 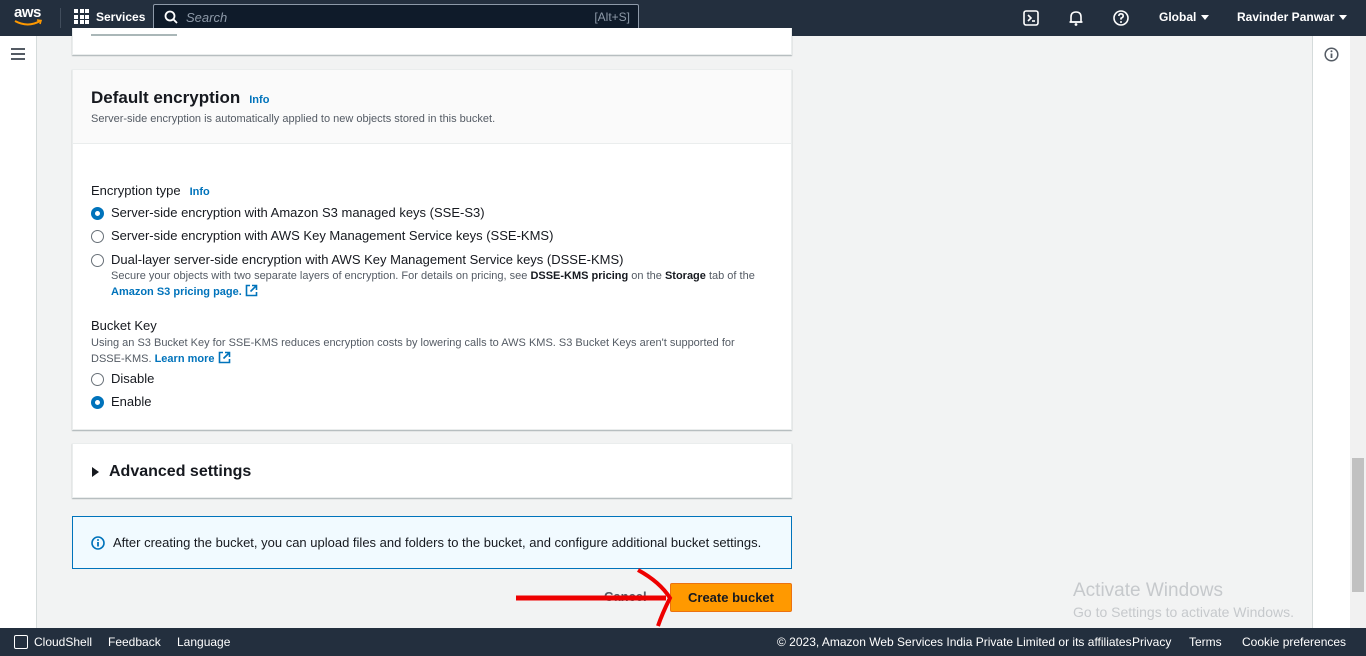 I want to click on services-menu-button: Services, so click(x=109, y=16).